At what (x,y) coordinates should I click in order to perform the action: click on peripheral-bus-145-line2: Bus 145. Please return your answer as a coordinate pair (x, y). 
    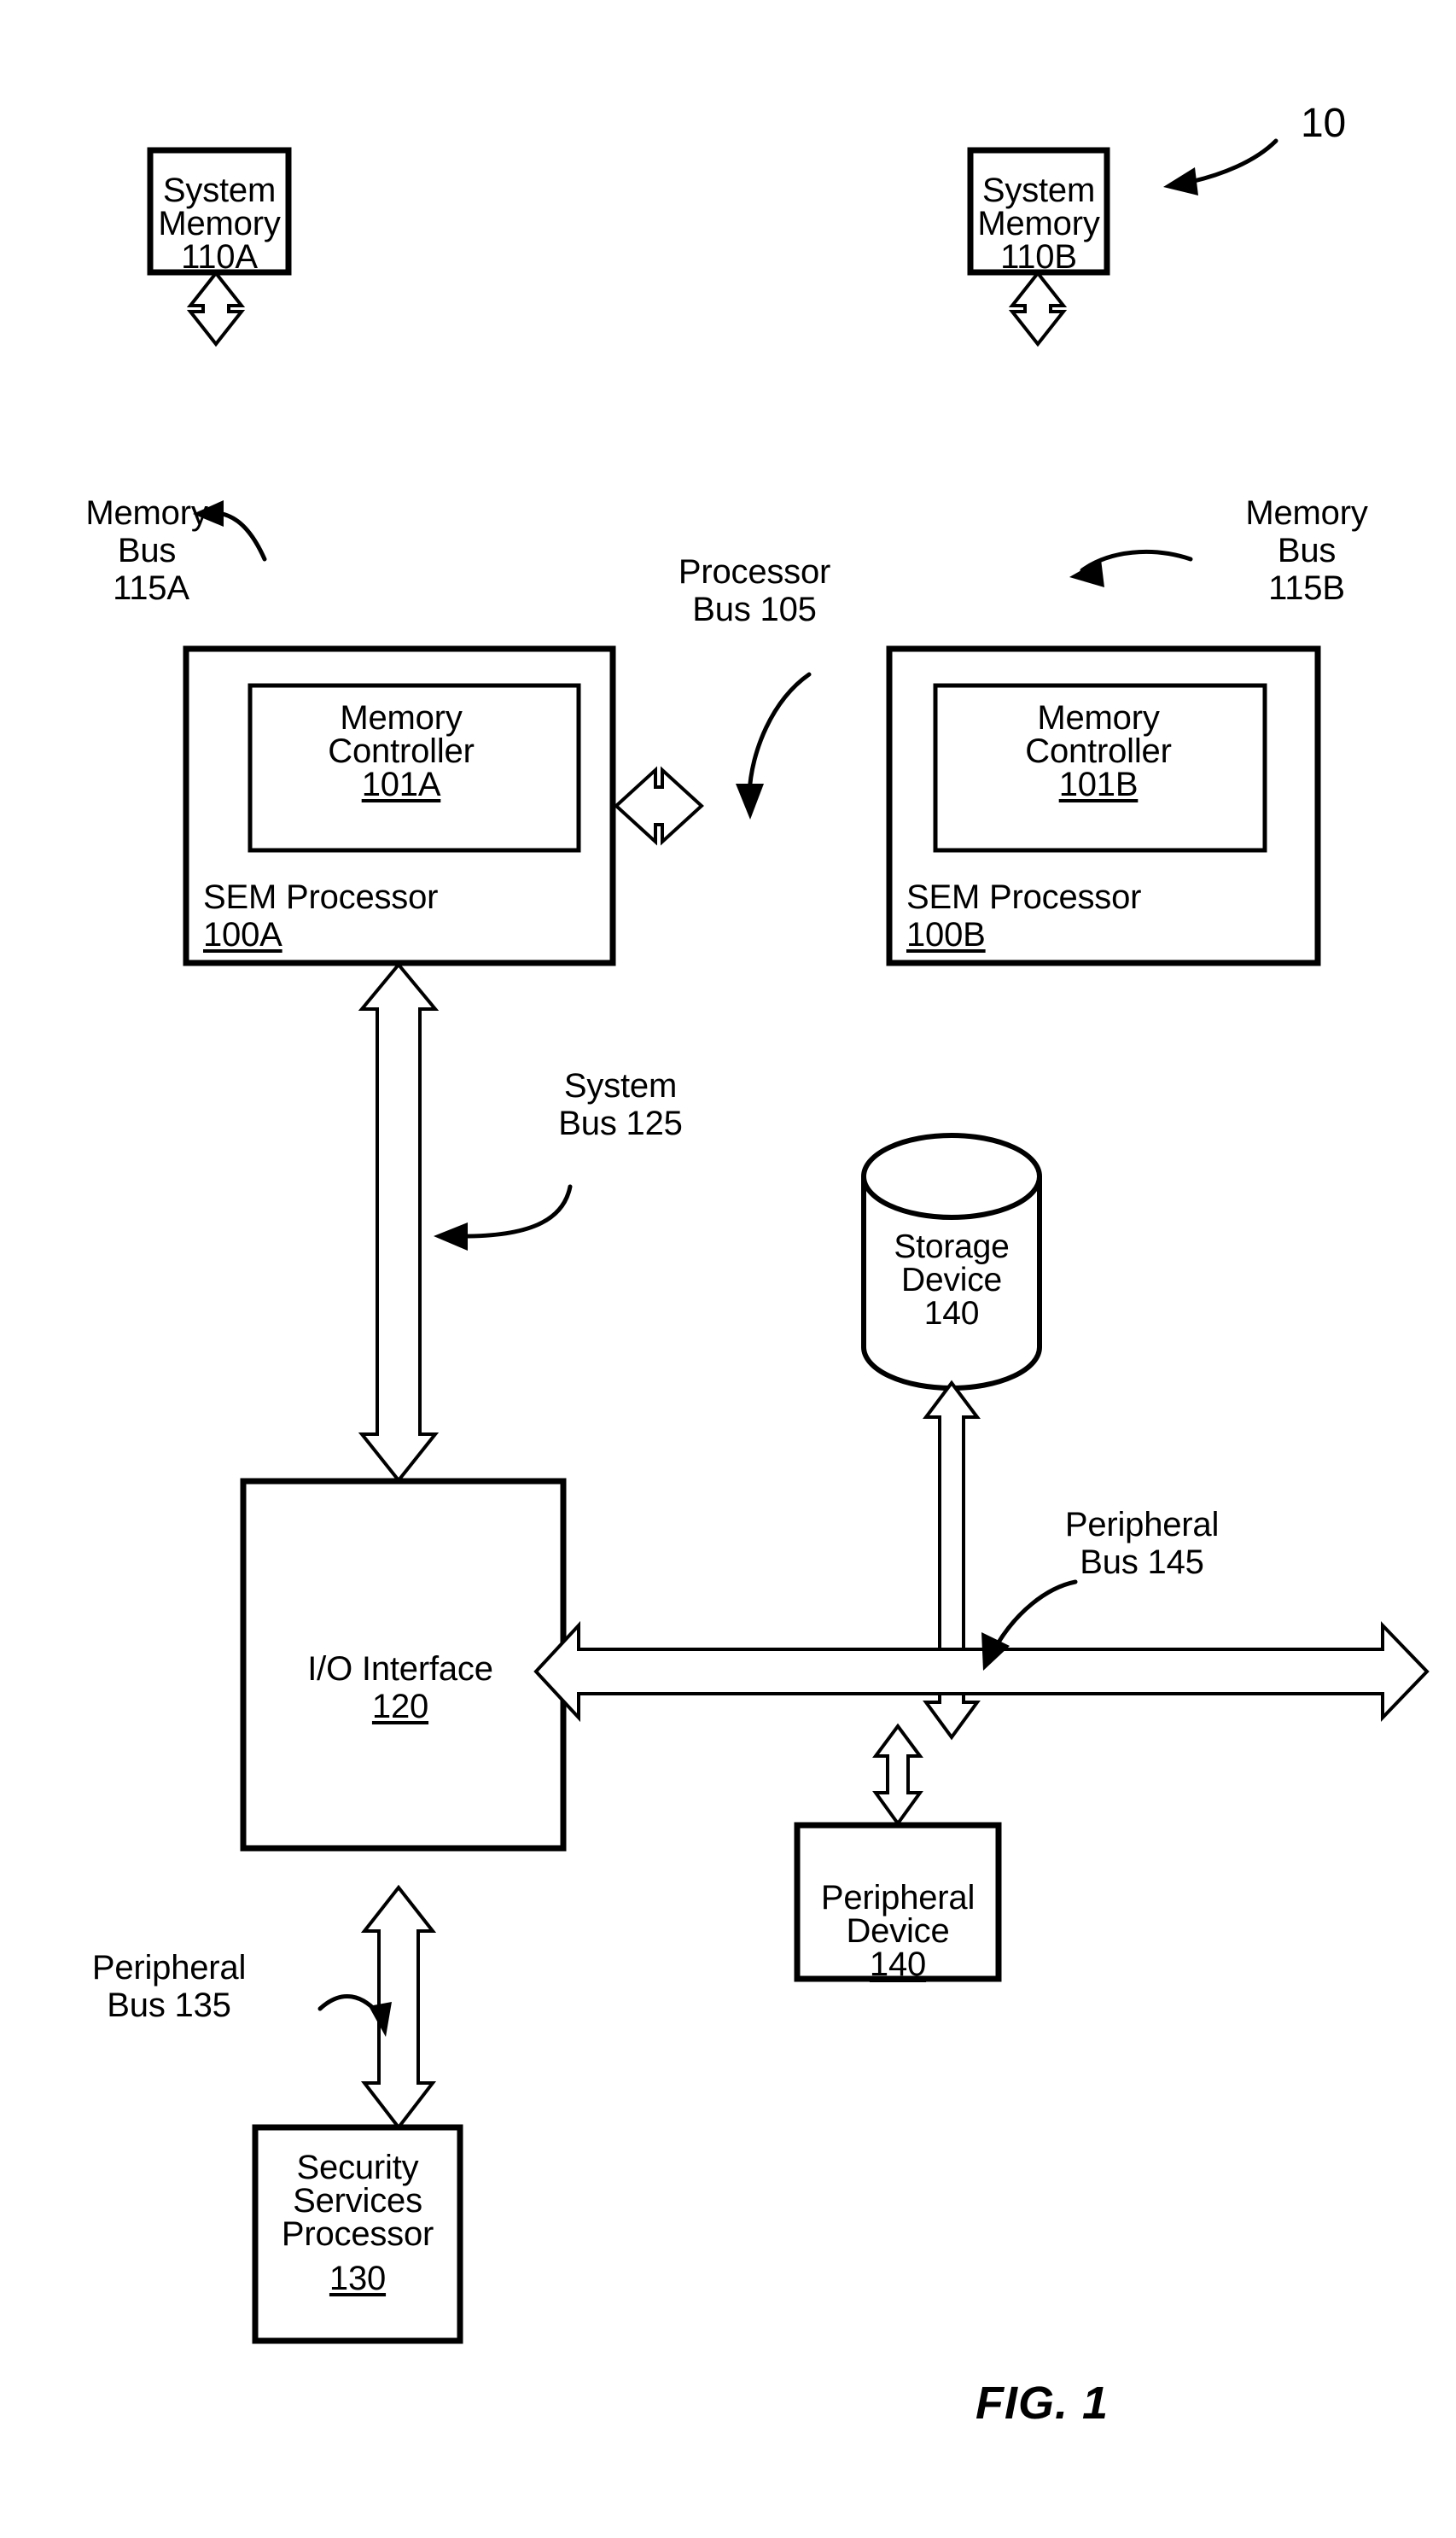
    Looking at the image, I should click on (1142, 1562).